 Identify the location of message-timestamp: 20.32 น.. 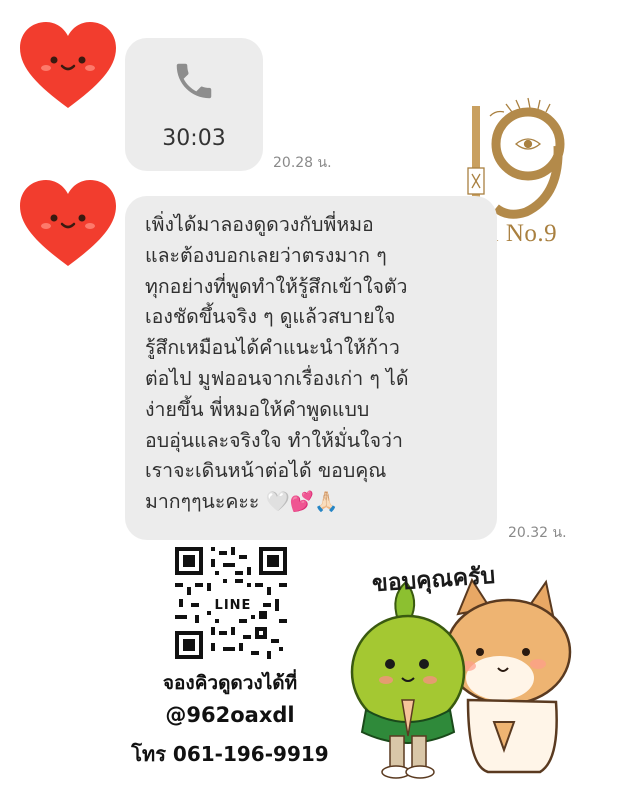
(537, 533).